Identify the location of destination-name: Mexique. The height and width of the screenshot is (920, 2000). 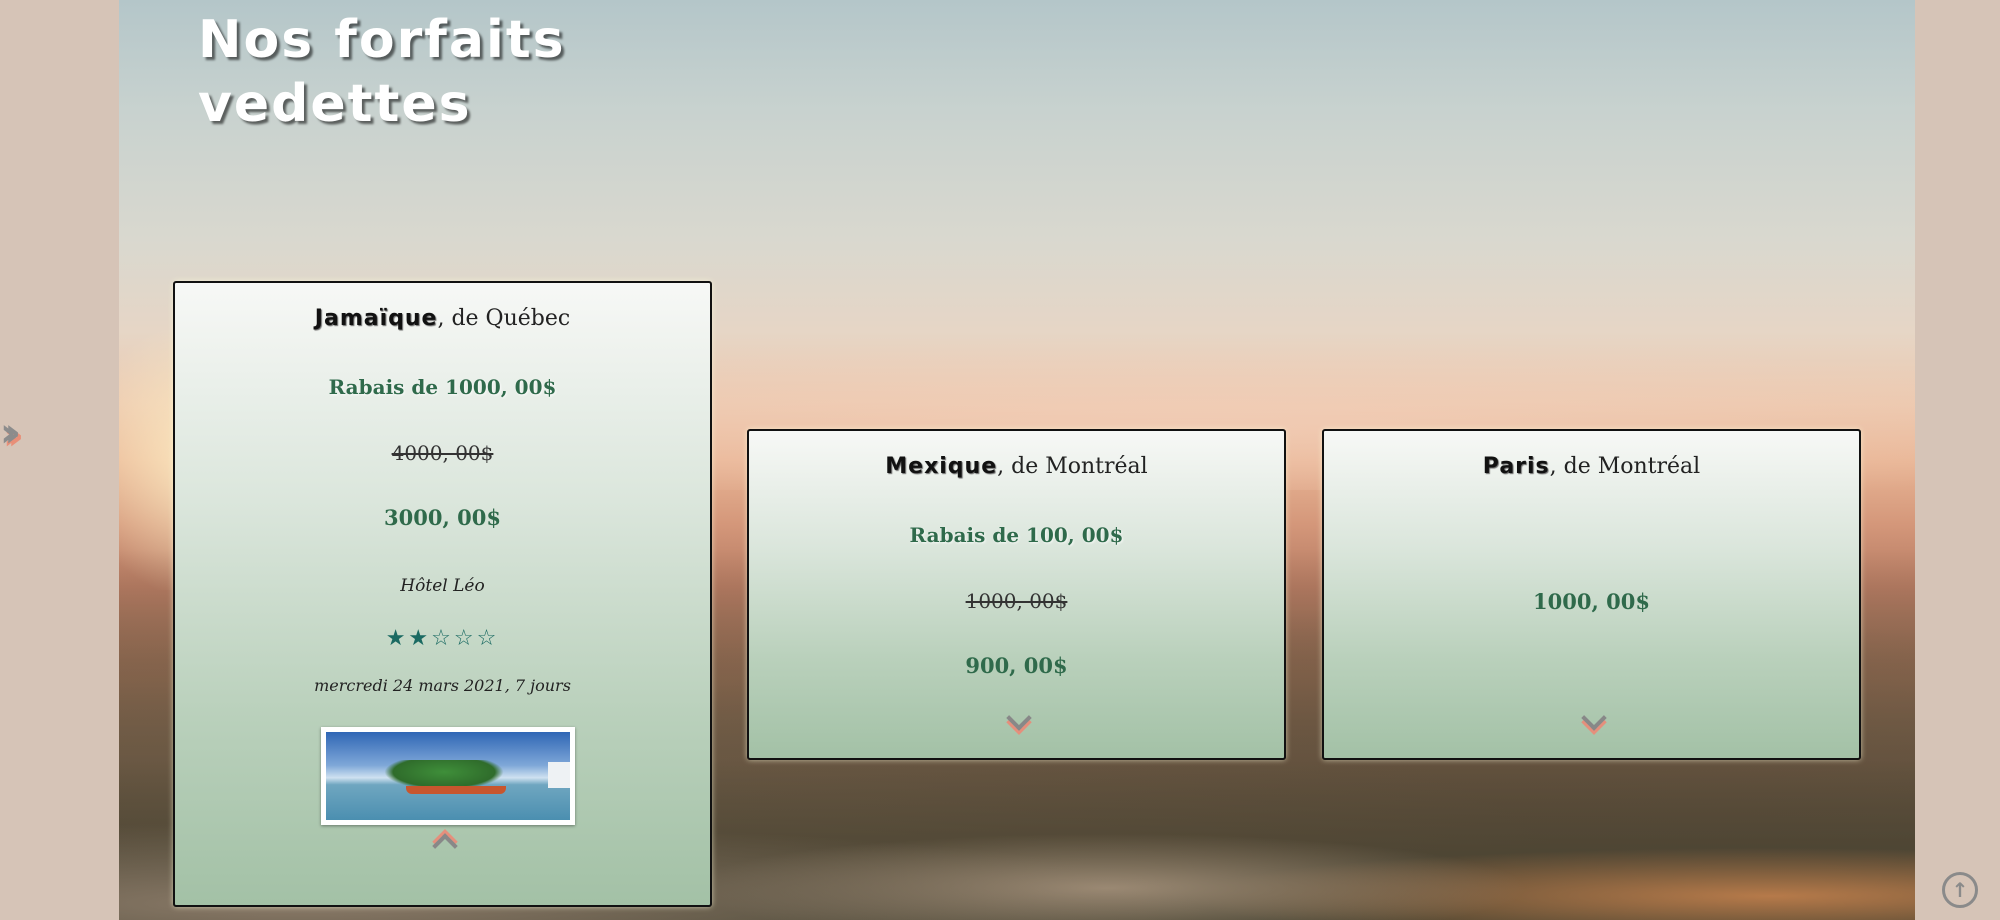
(941, 466).